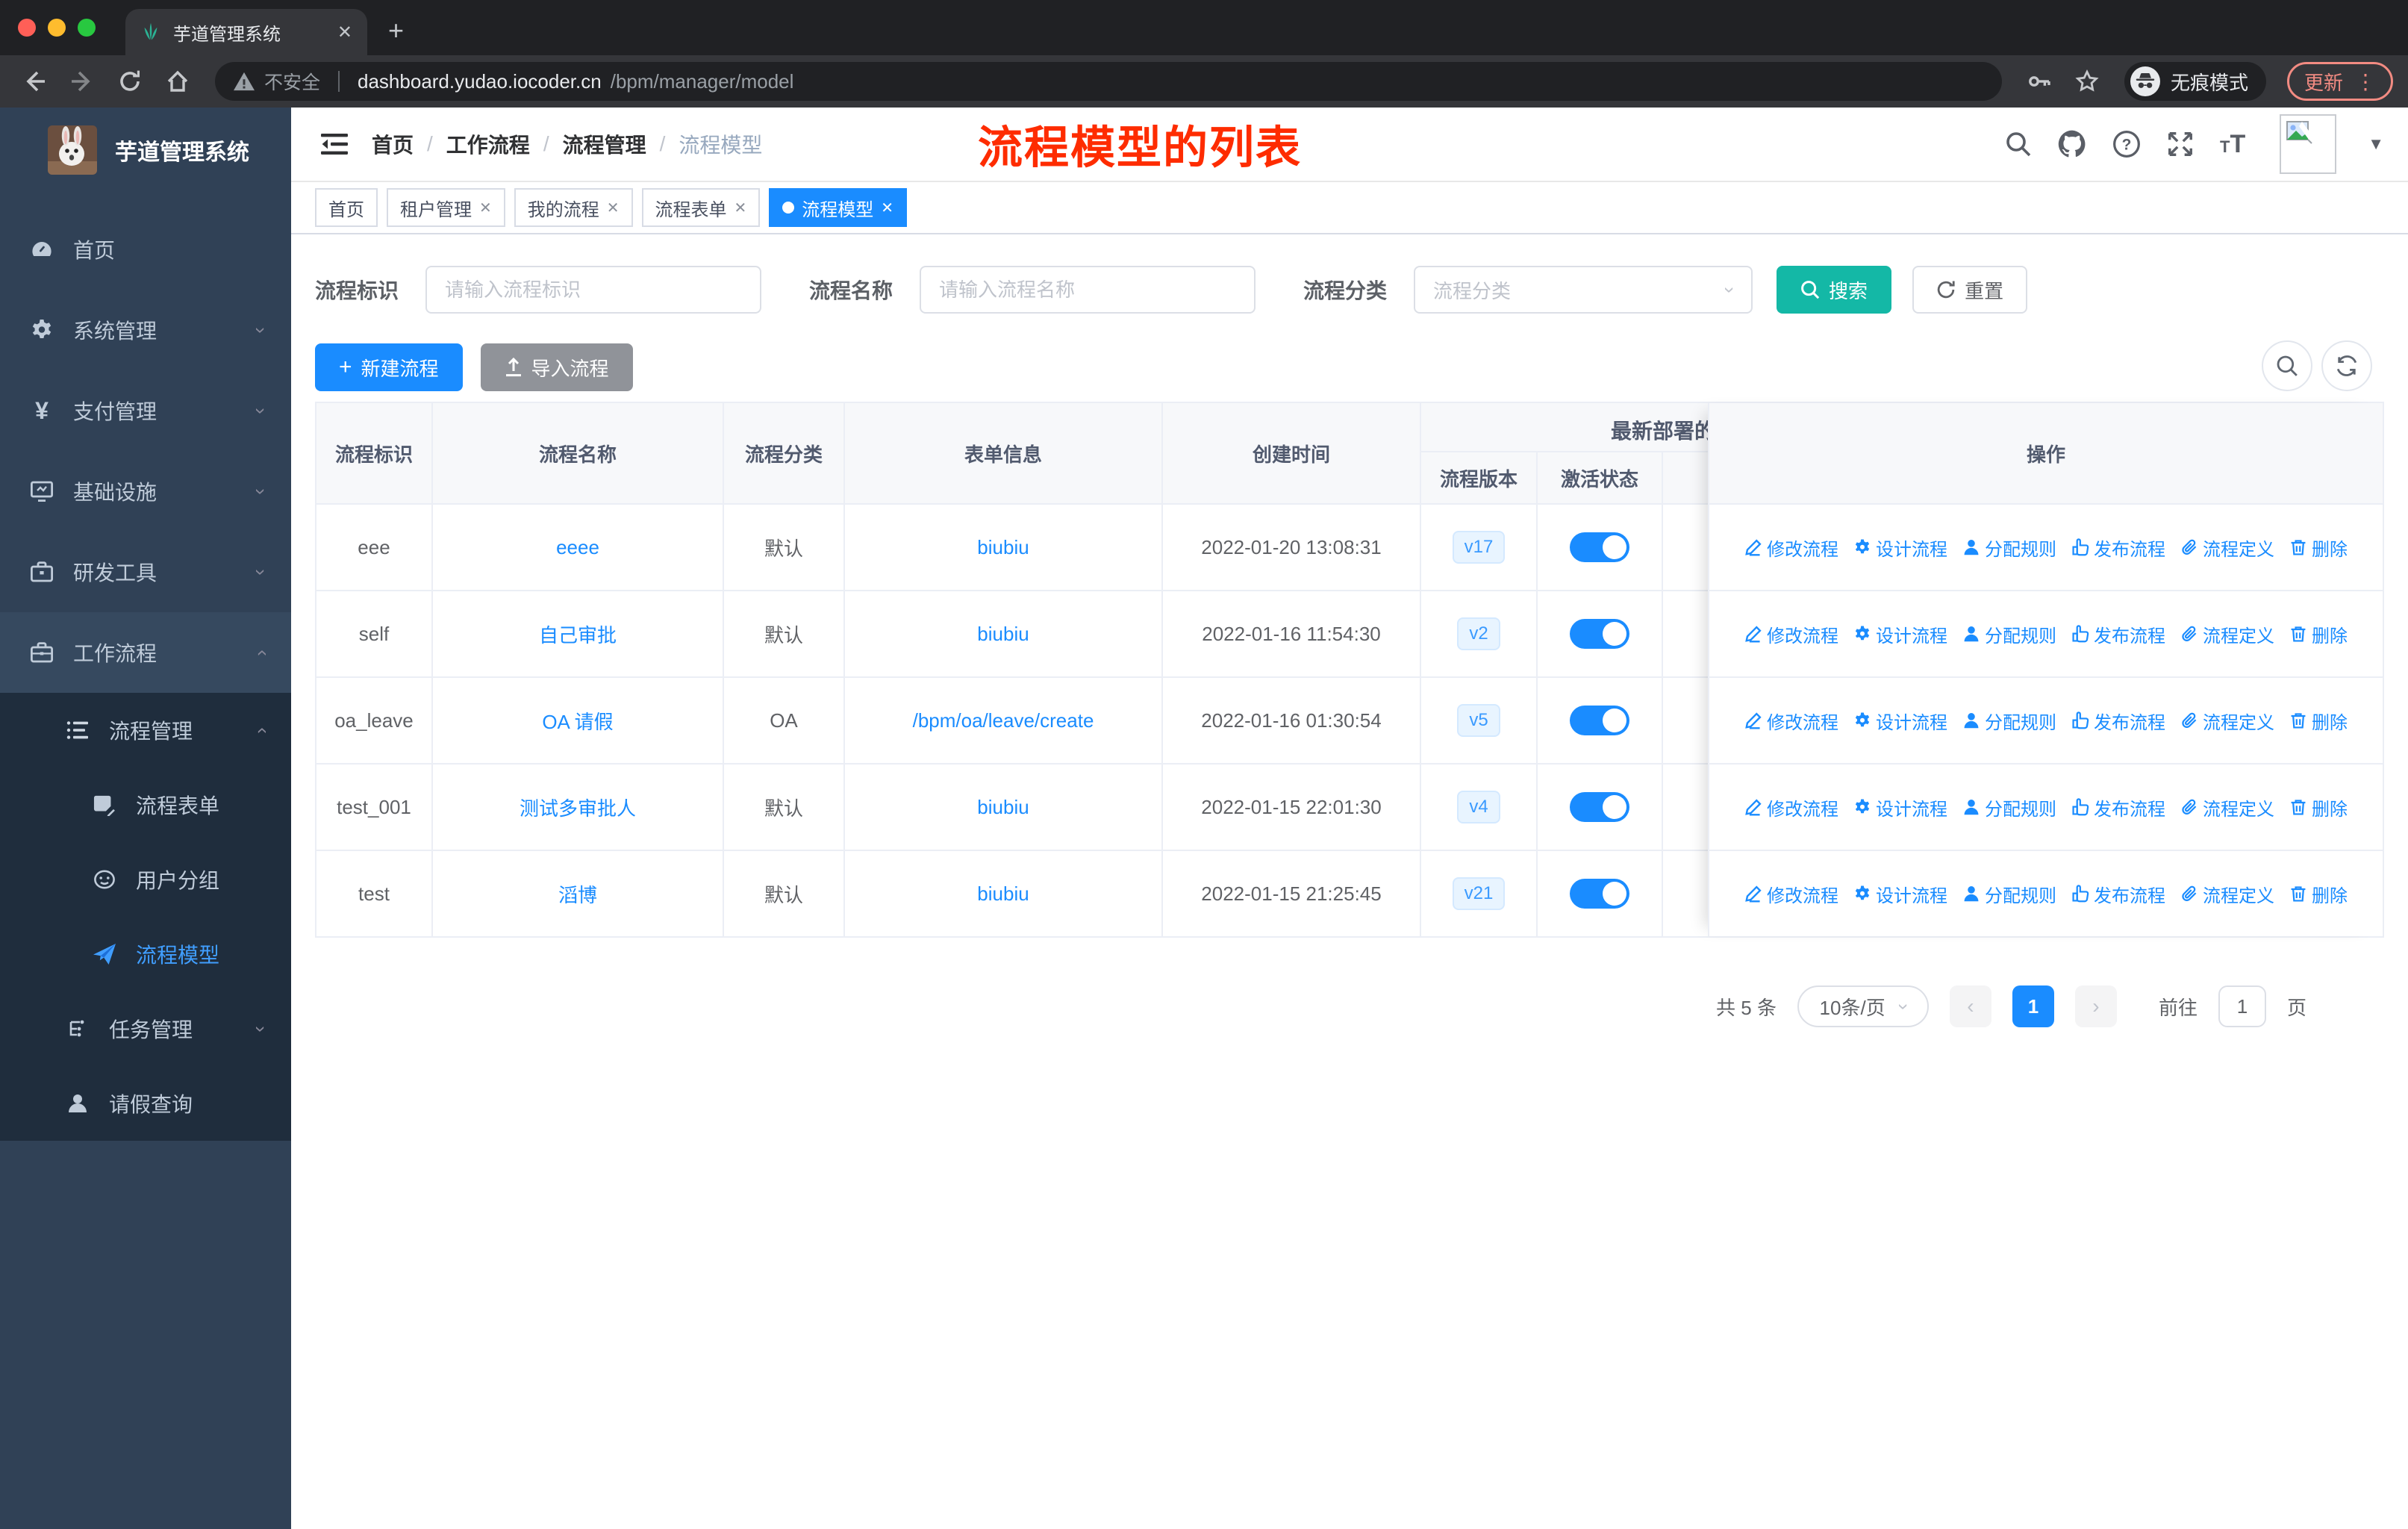 Image resolution: width=2408 pixels, height=1529 pixels. Describe the element at coordinates (2033, 1006) in the screenshot. I see `current-page-button: 1` at that location.